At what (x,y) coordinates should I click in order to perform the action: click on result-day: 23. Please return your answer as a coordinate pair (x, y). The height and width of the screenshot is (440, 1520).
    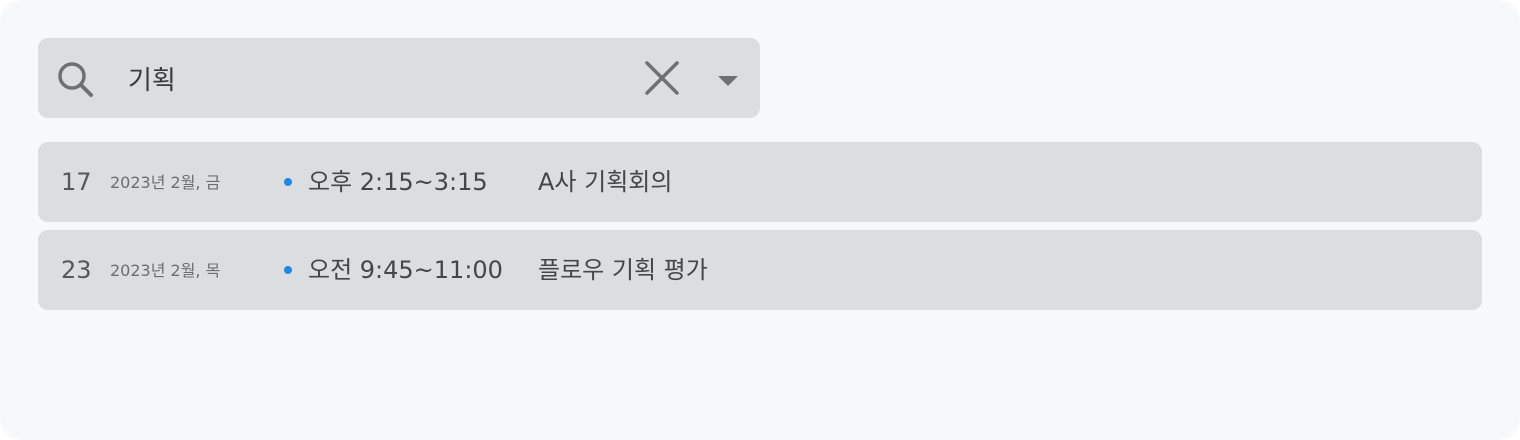
    Looking at the image, I should click on (76, 270).